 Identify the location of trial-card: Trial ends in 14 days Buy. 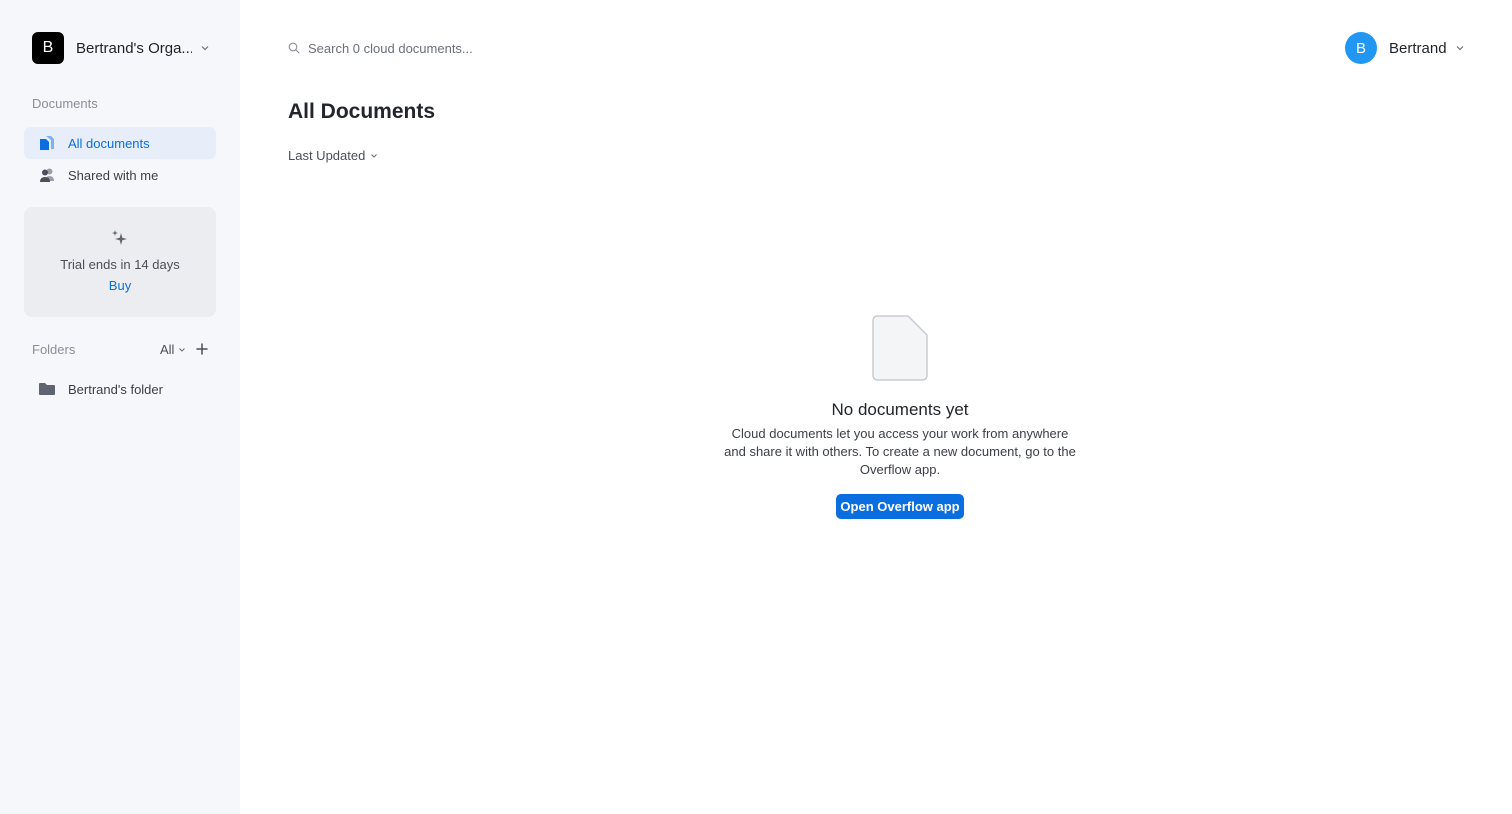
(120, 262).